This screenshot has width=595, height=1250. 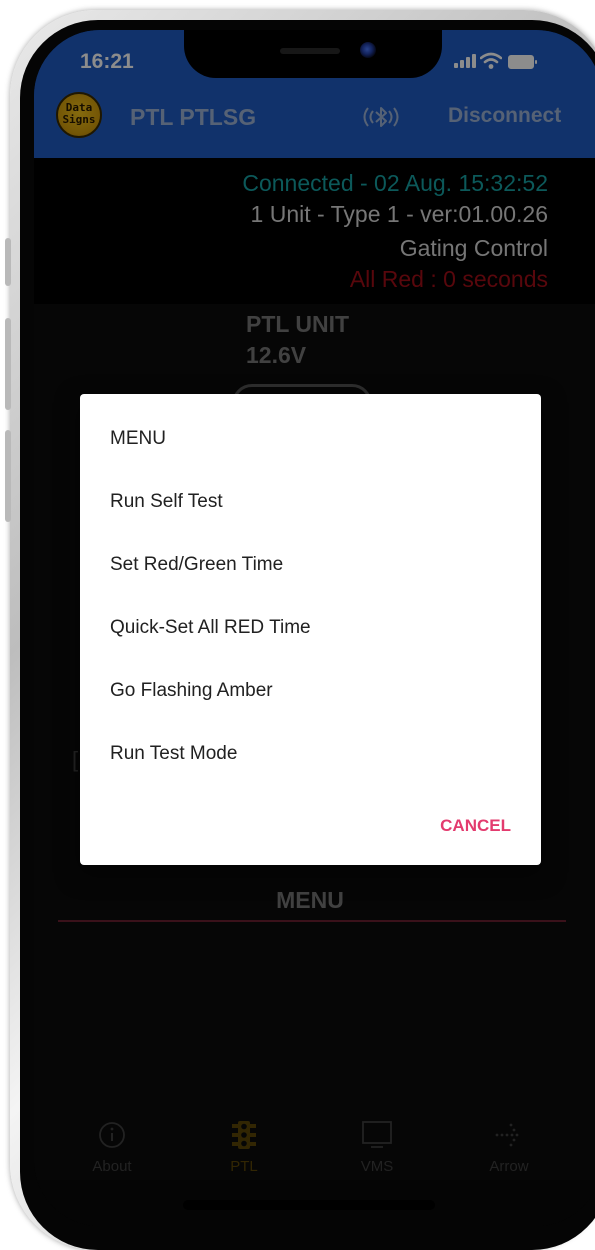 What do you see at coordinates (173, 754) in the screenshot?
I see `menu-item-run-test-mode: Run Test Mode` at bounding box center [173, 754].